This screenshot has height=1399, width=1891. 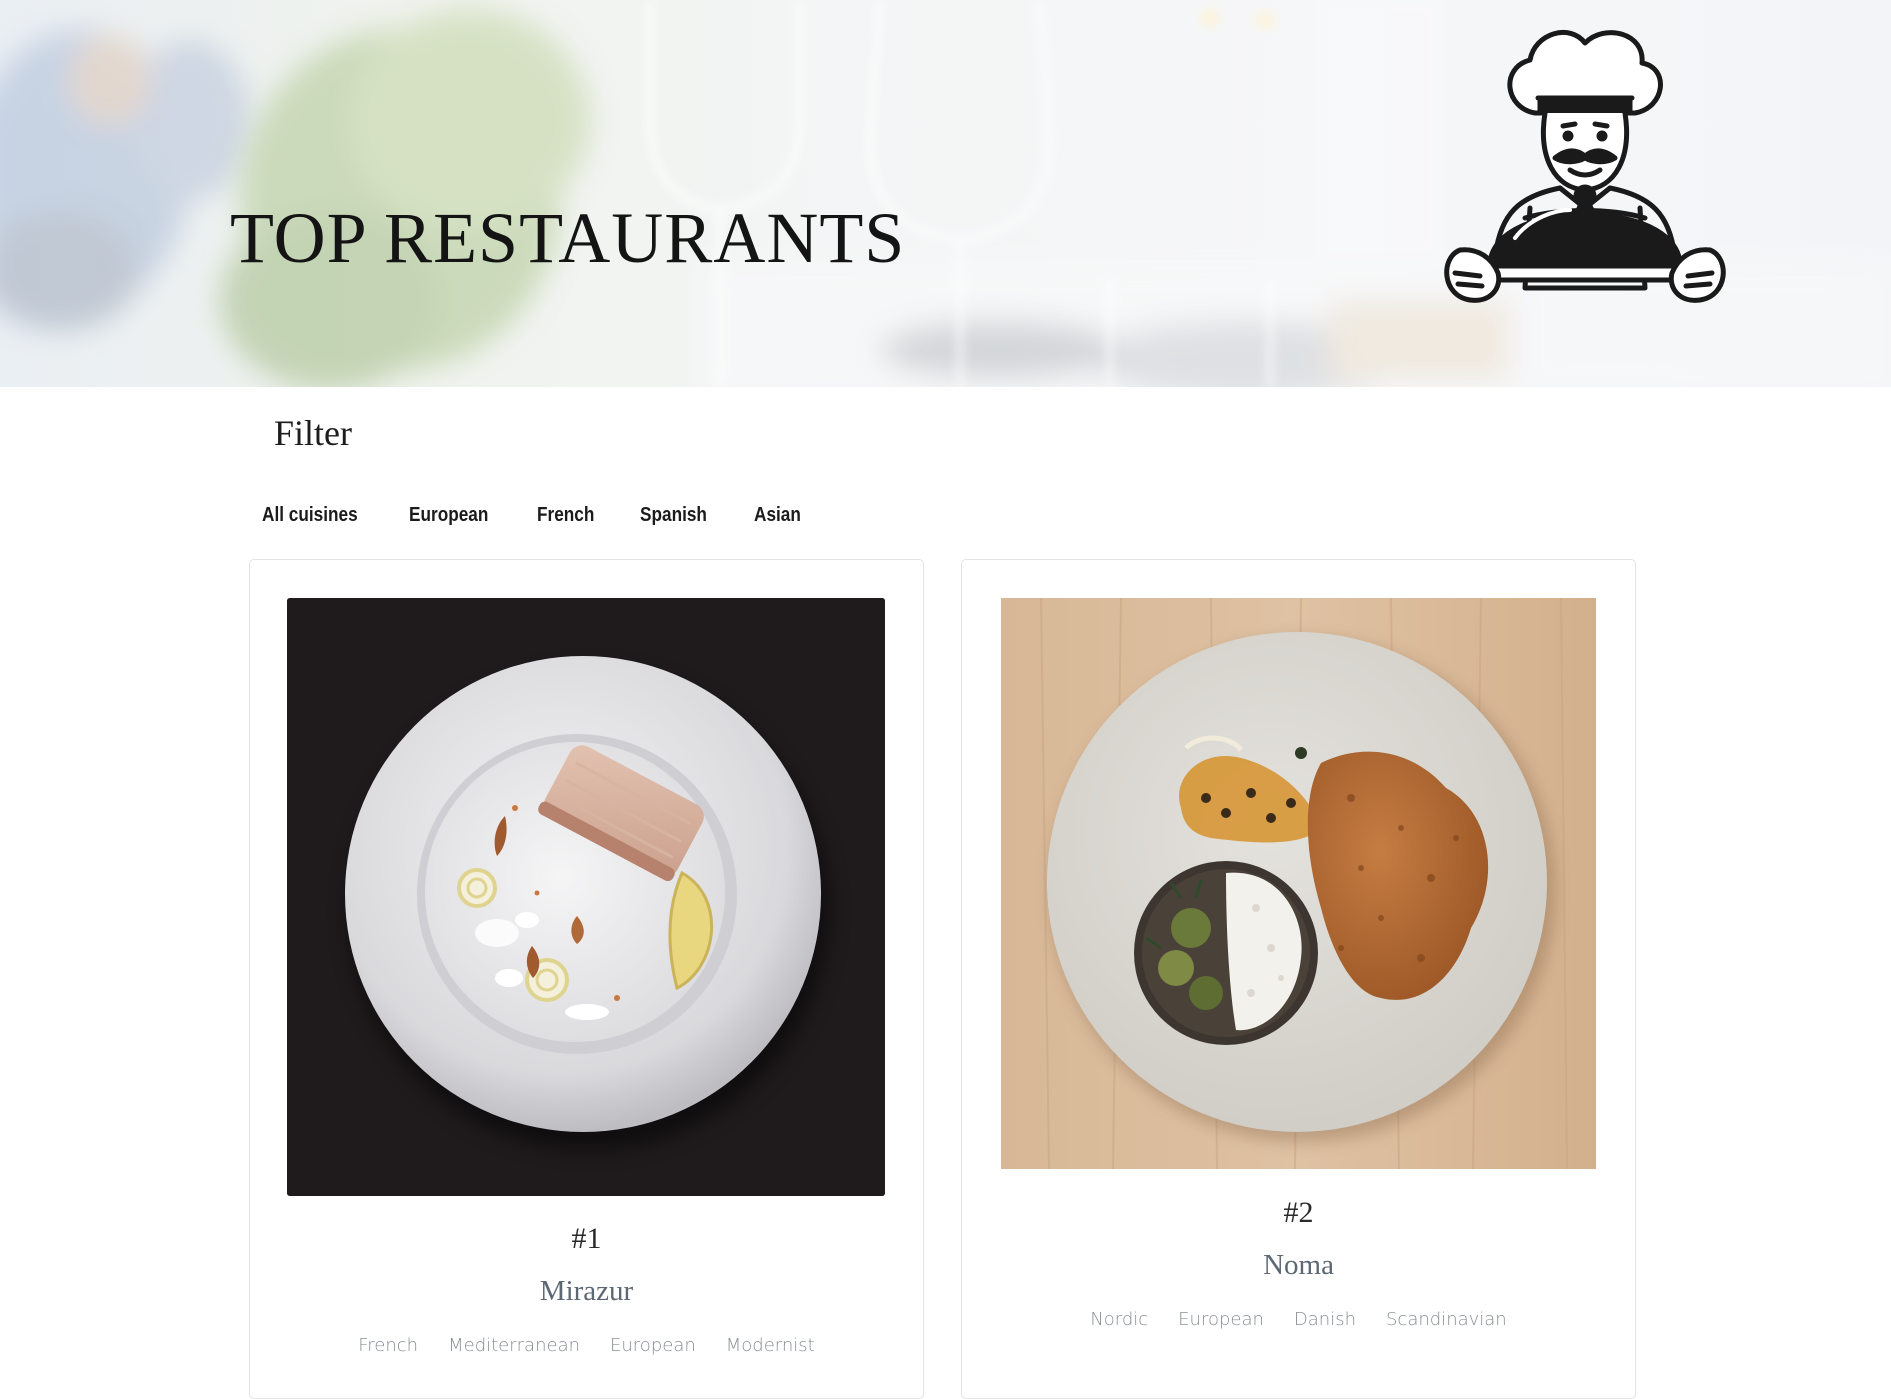 What do you see at coordinates (1298, 1265) in the screenshot?
I see `restaurant-name: Noma` at bounding box center [1298, 1265].